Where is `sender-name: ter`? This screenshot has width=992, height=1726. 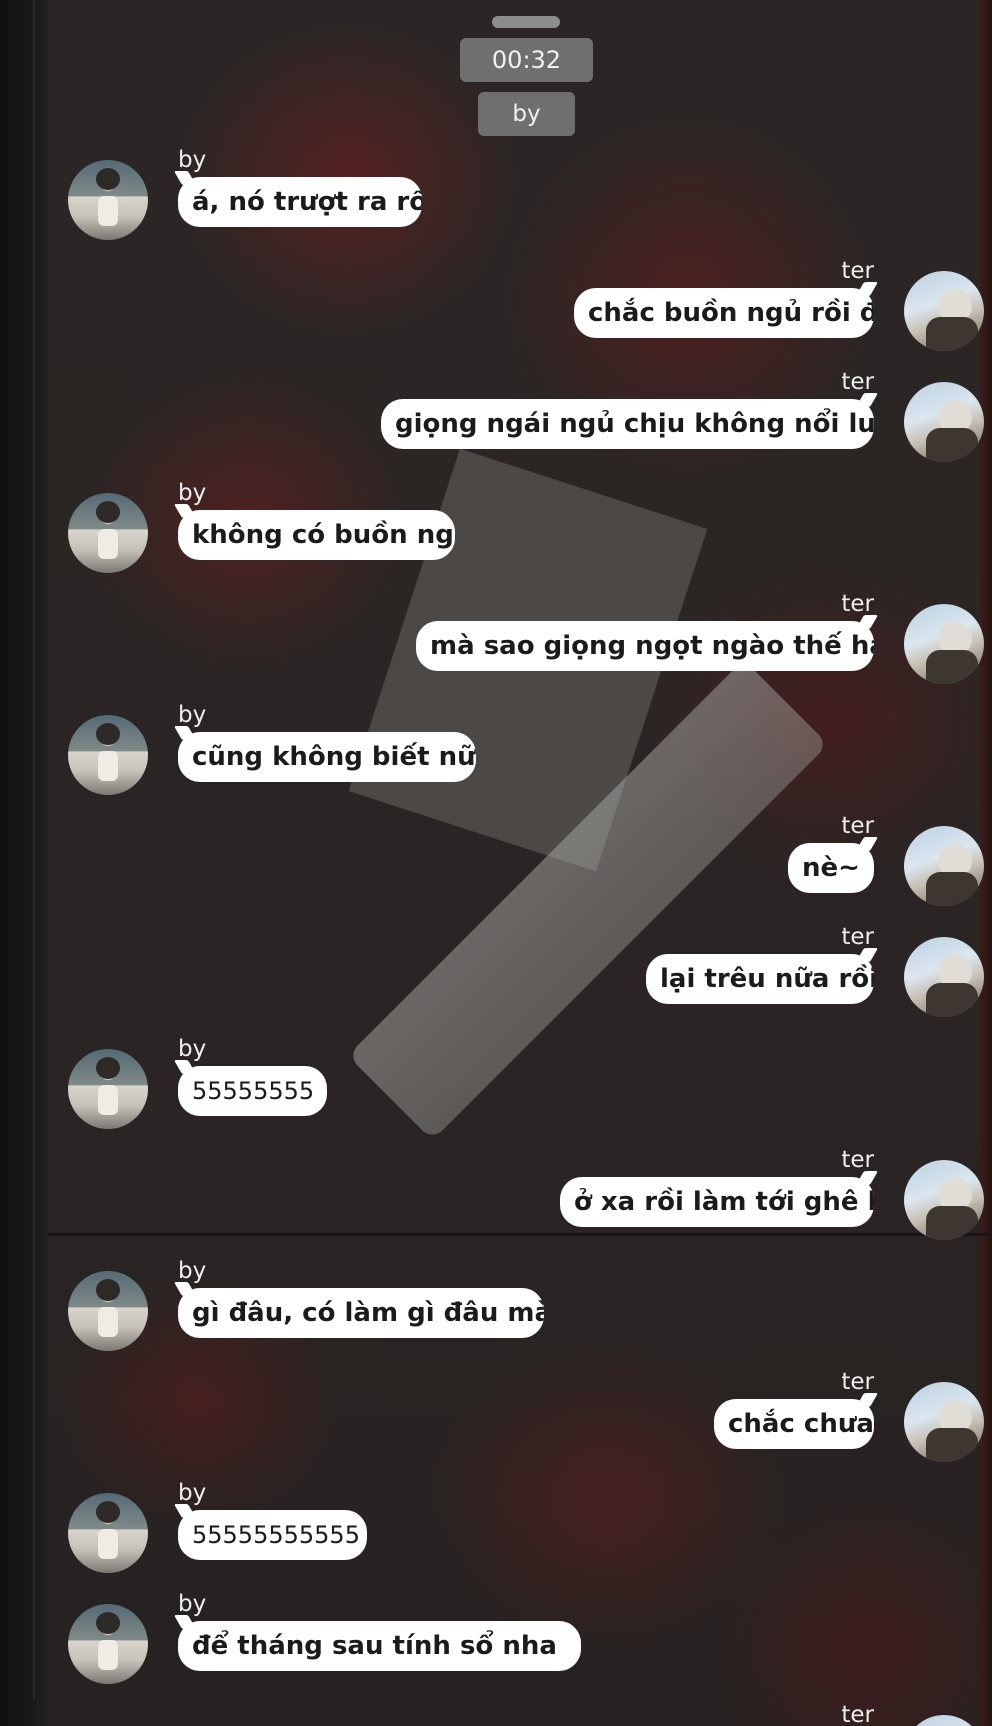 sender-name: ter is located at coordinates (857, 1714).